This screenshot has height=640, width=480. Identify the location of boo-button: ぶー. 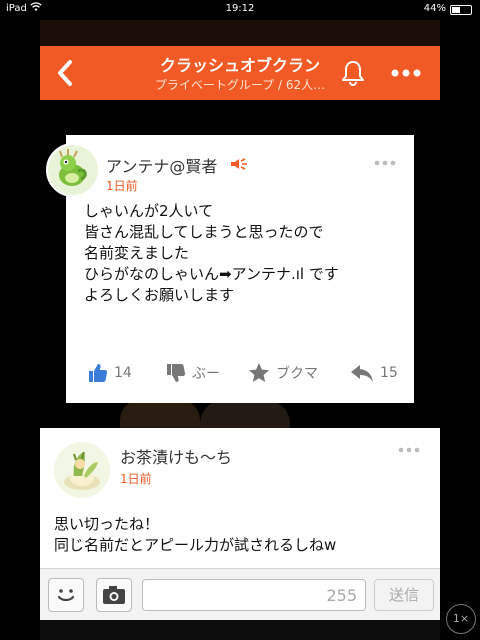
(193, 373).